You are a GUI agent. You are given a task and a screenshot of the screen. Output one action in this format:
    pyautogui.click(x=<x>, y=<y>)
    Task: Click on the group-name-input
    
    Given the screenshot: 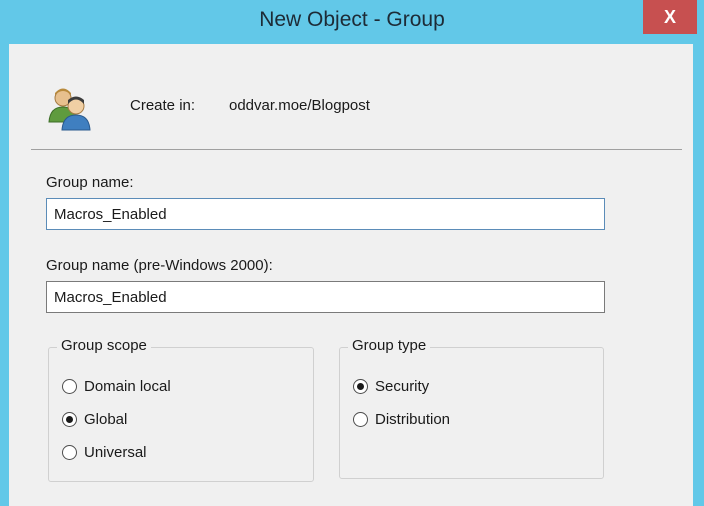 What is the action you would take?
    pyautogui.click(x=325, y=214)
    